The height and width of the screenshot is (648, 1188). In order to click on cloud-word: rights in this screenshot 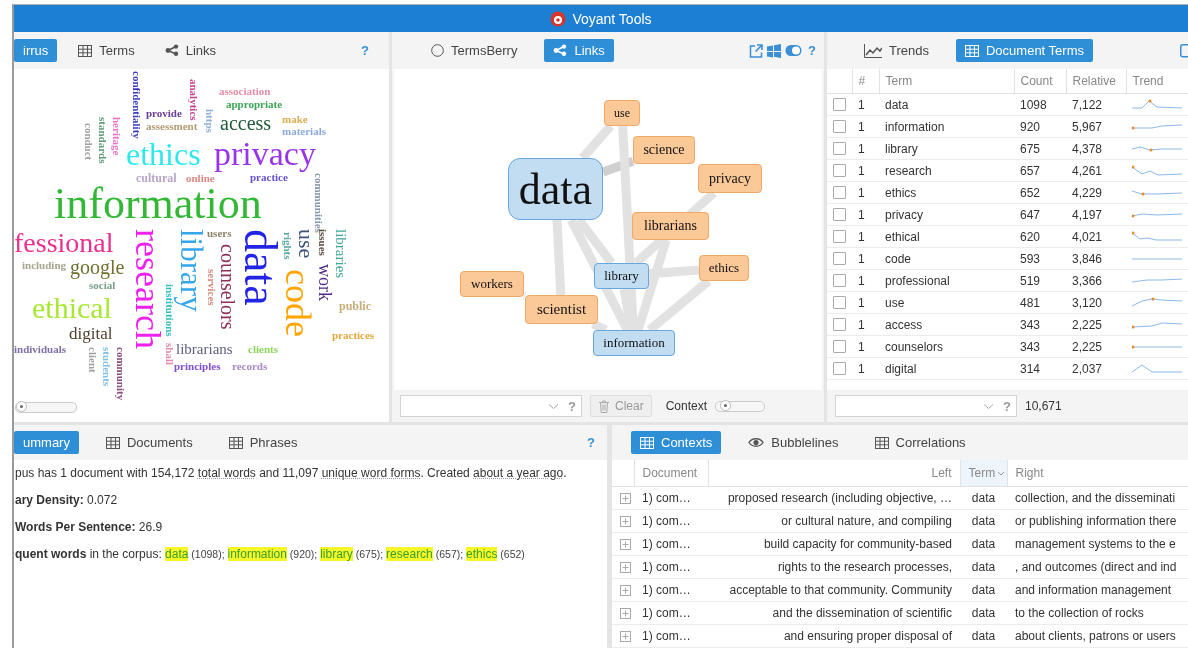, I will do `click(288, 246)`.